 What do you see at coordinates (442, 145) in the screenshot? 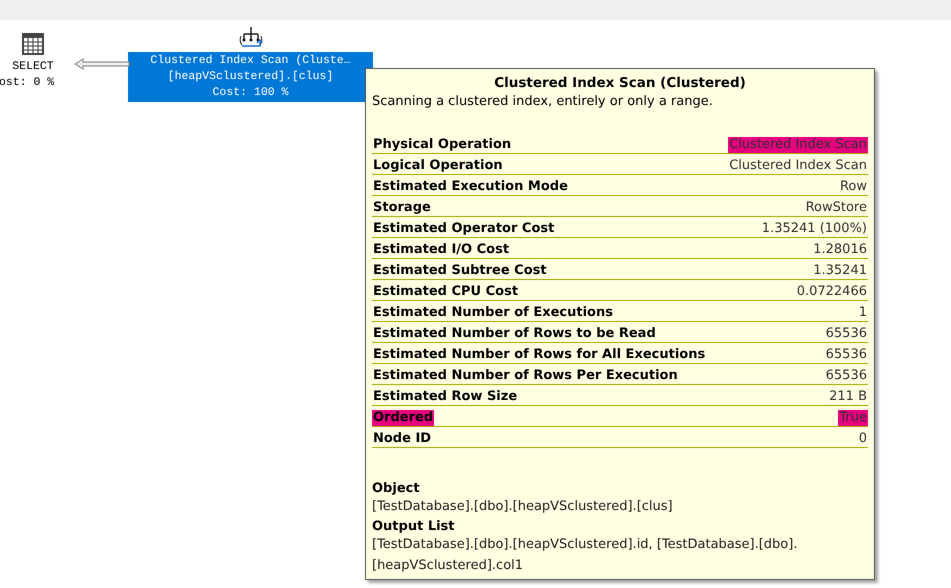
I see `property-name: Physical Operation` at bounding box center [442, 145].